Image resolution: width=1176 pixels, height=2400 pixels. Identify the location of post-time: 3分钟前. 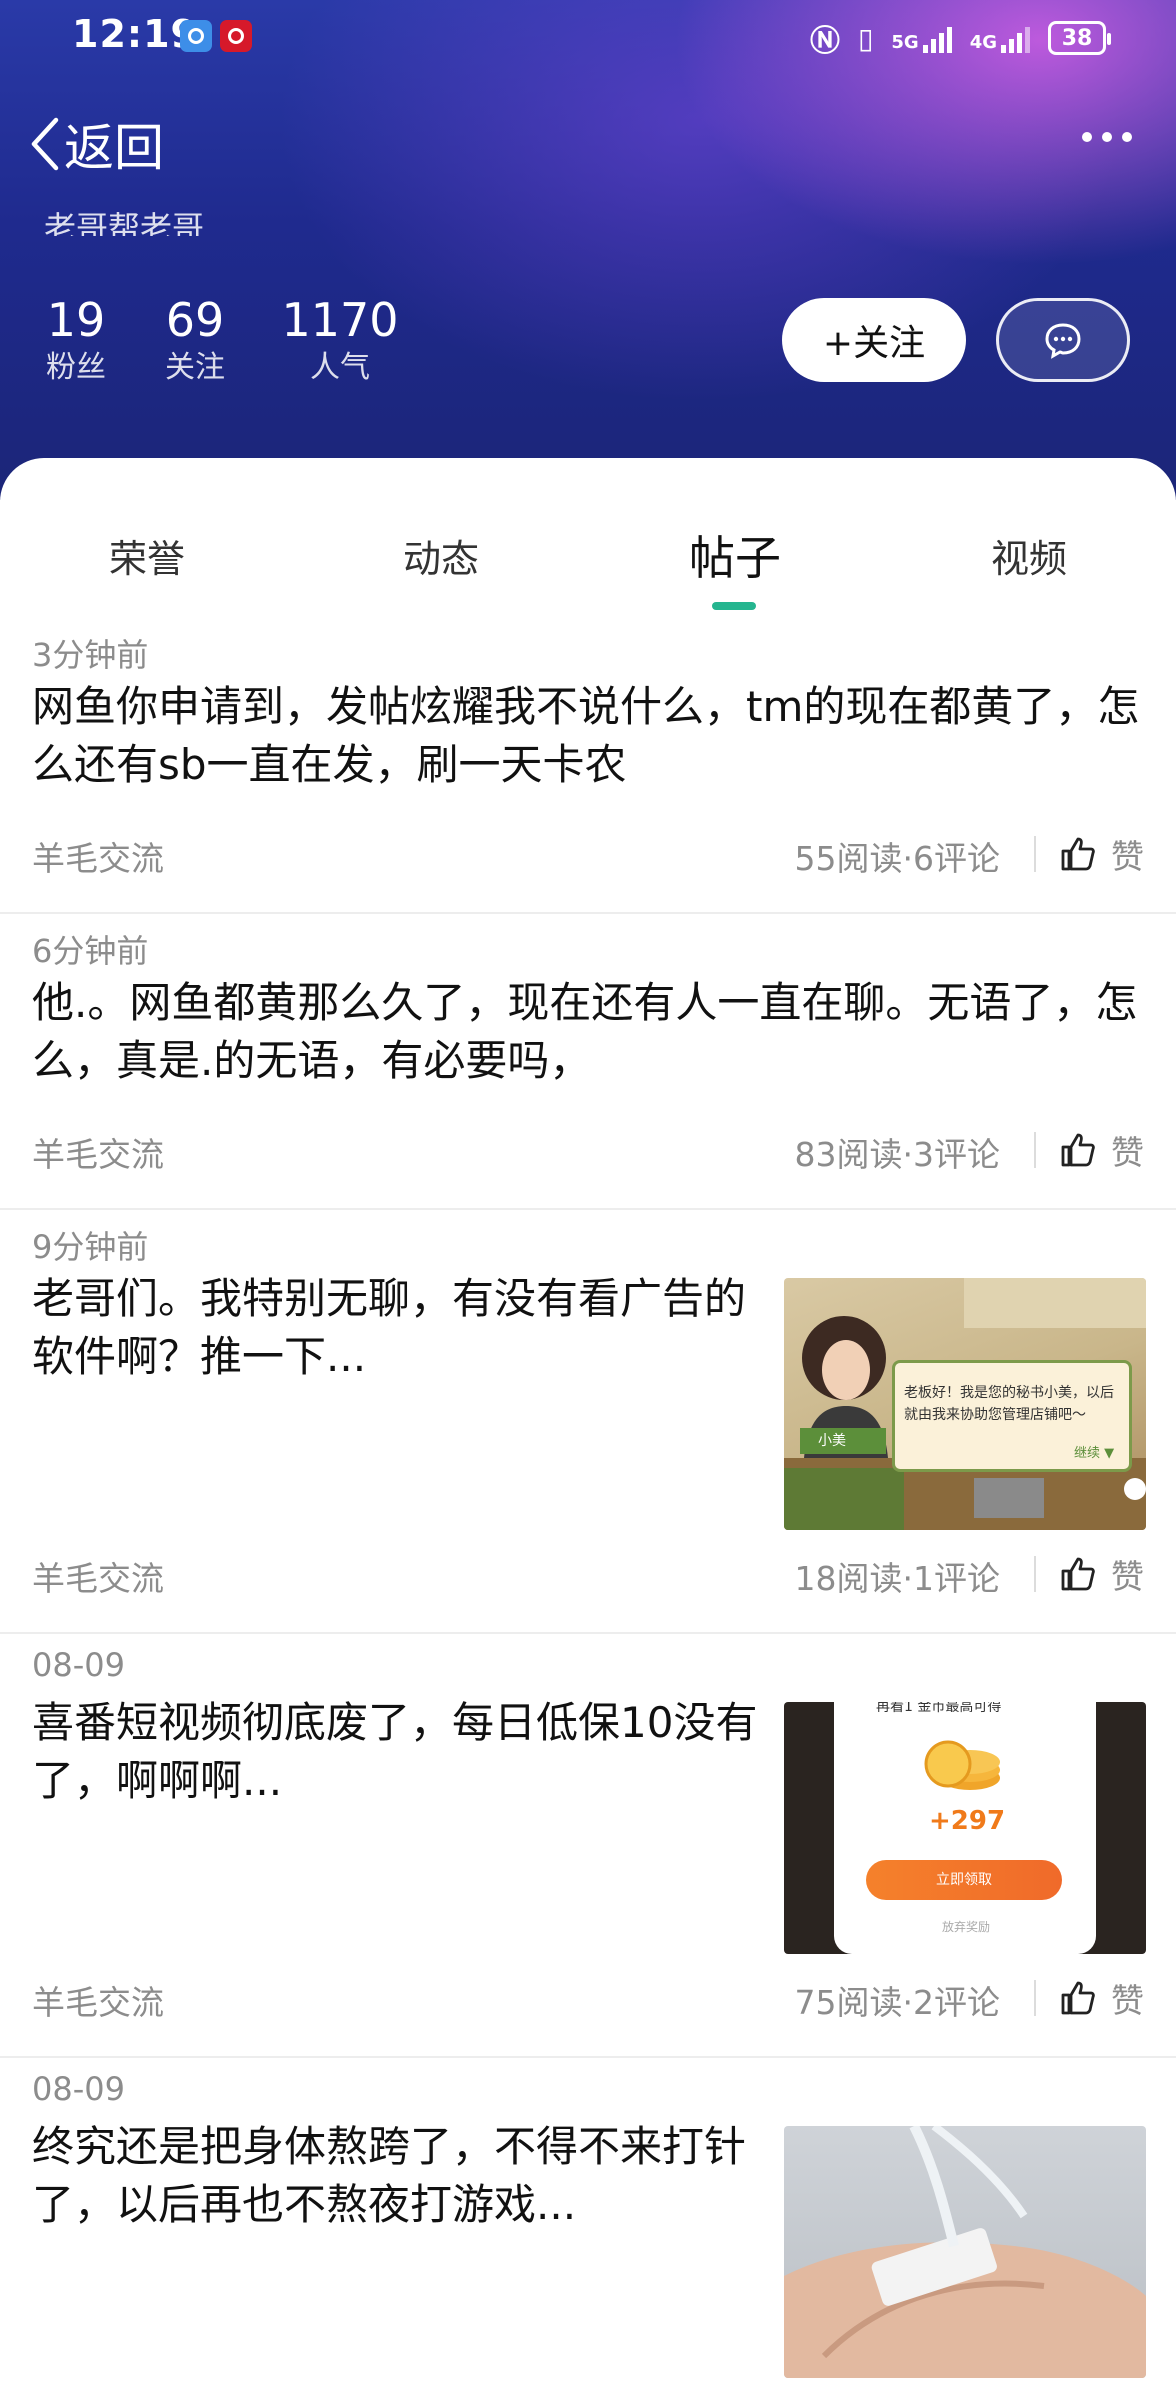
(90, 655).